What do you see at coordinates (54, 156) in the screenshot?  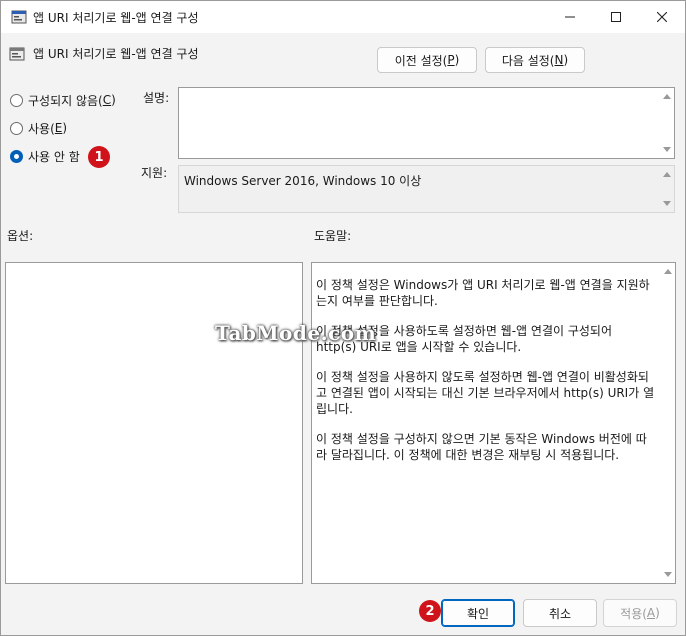 I see `radio-disabled-label: 사용 안 함` at bounding box center [54, 156].